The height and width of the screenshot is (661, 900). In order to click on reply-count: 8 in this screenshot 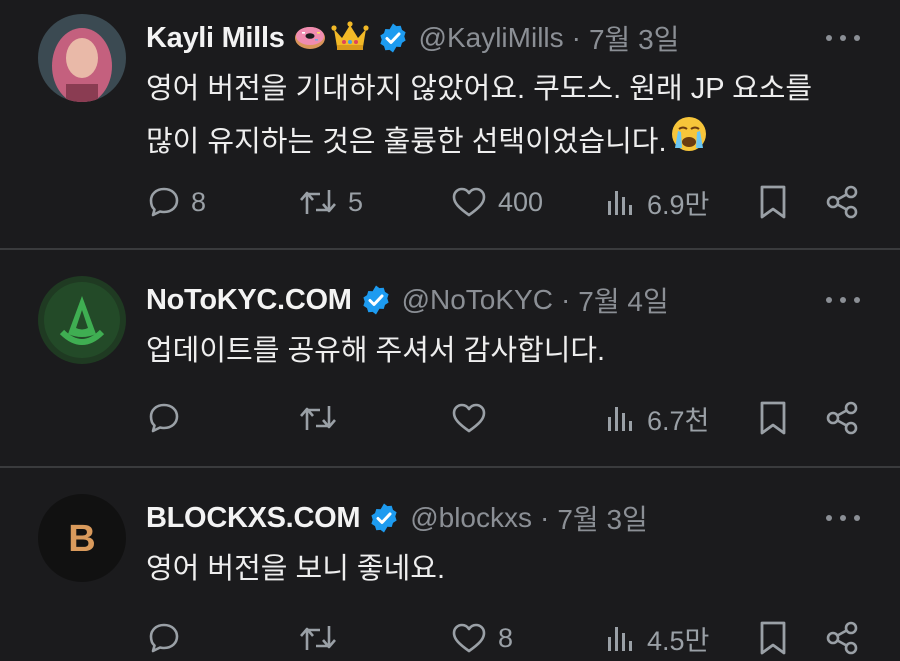, I will do `click(199, 201)`.